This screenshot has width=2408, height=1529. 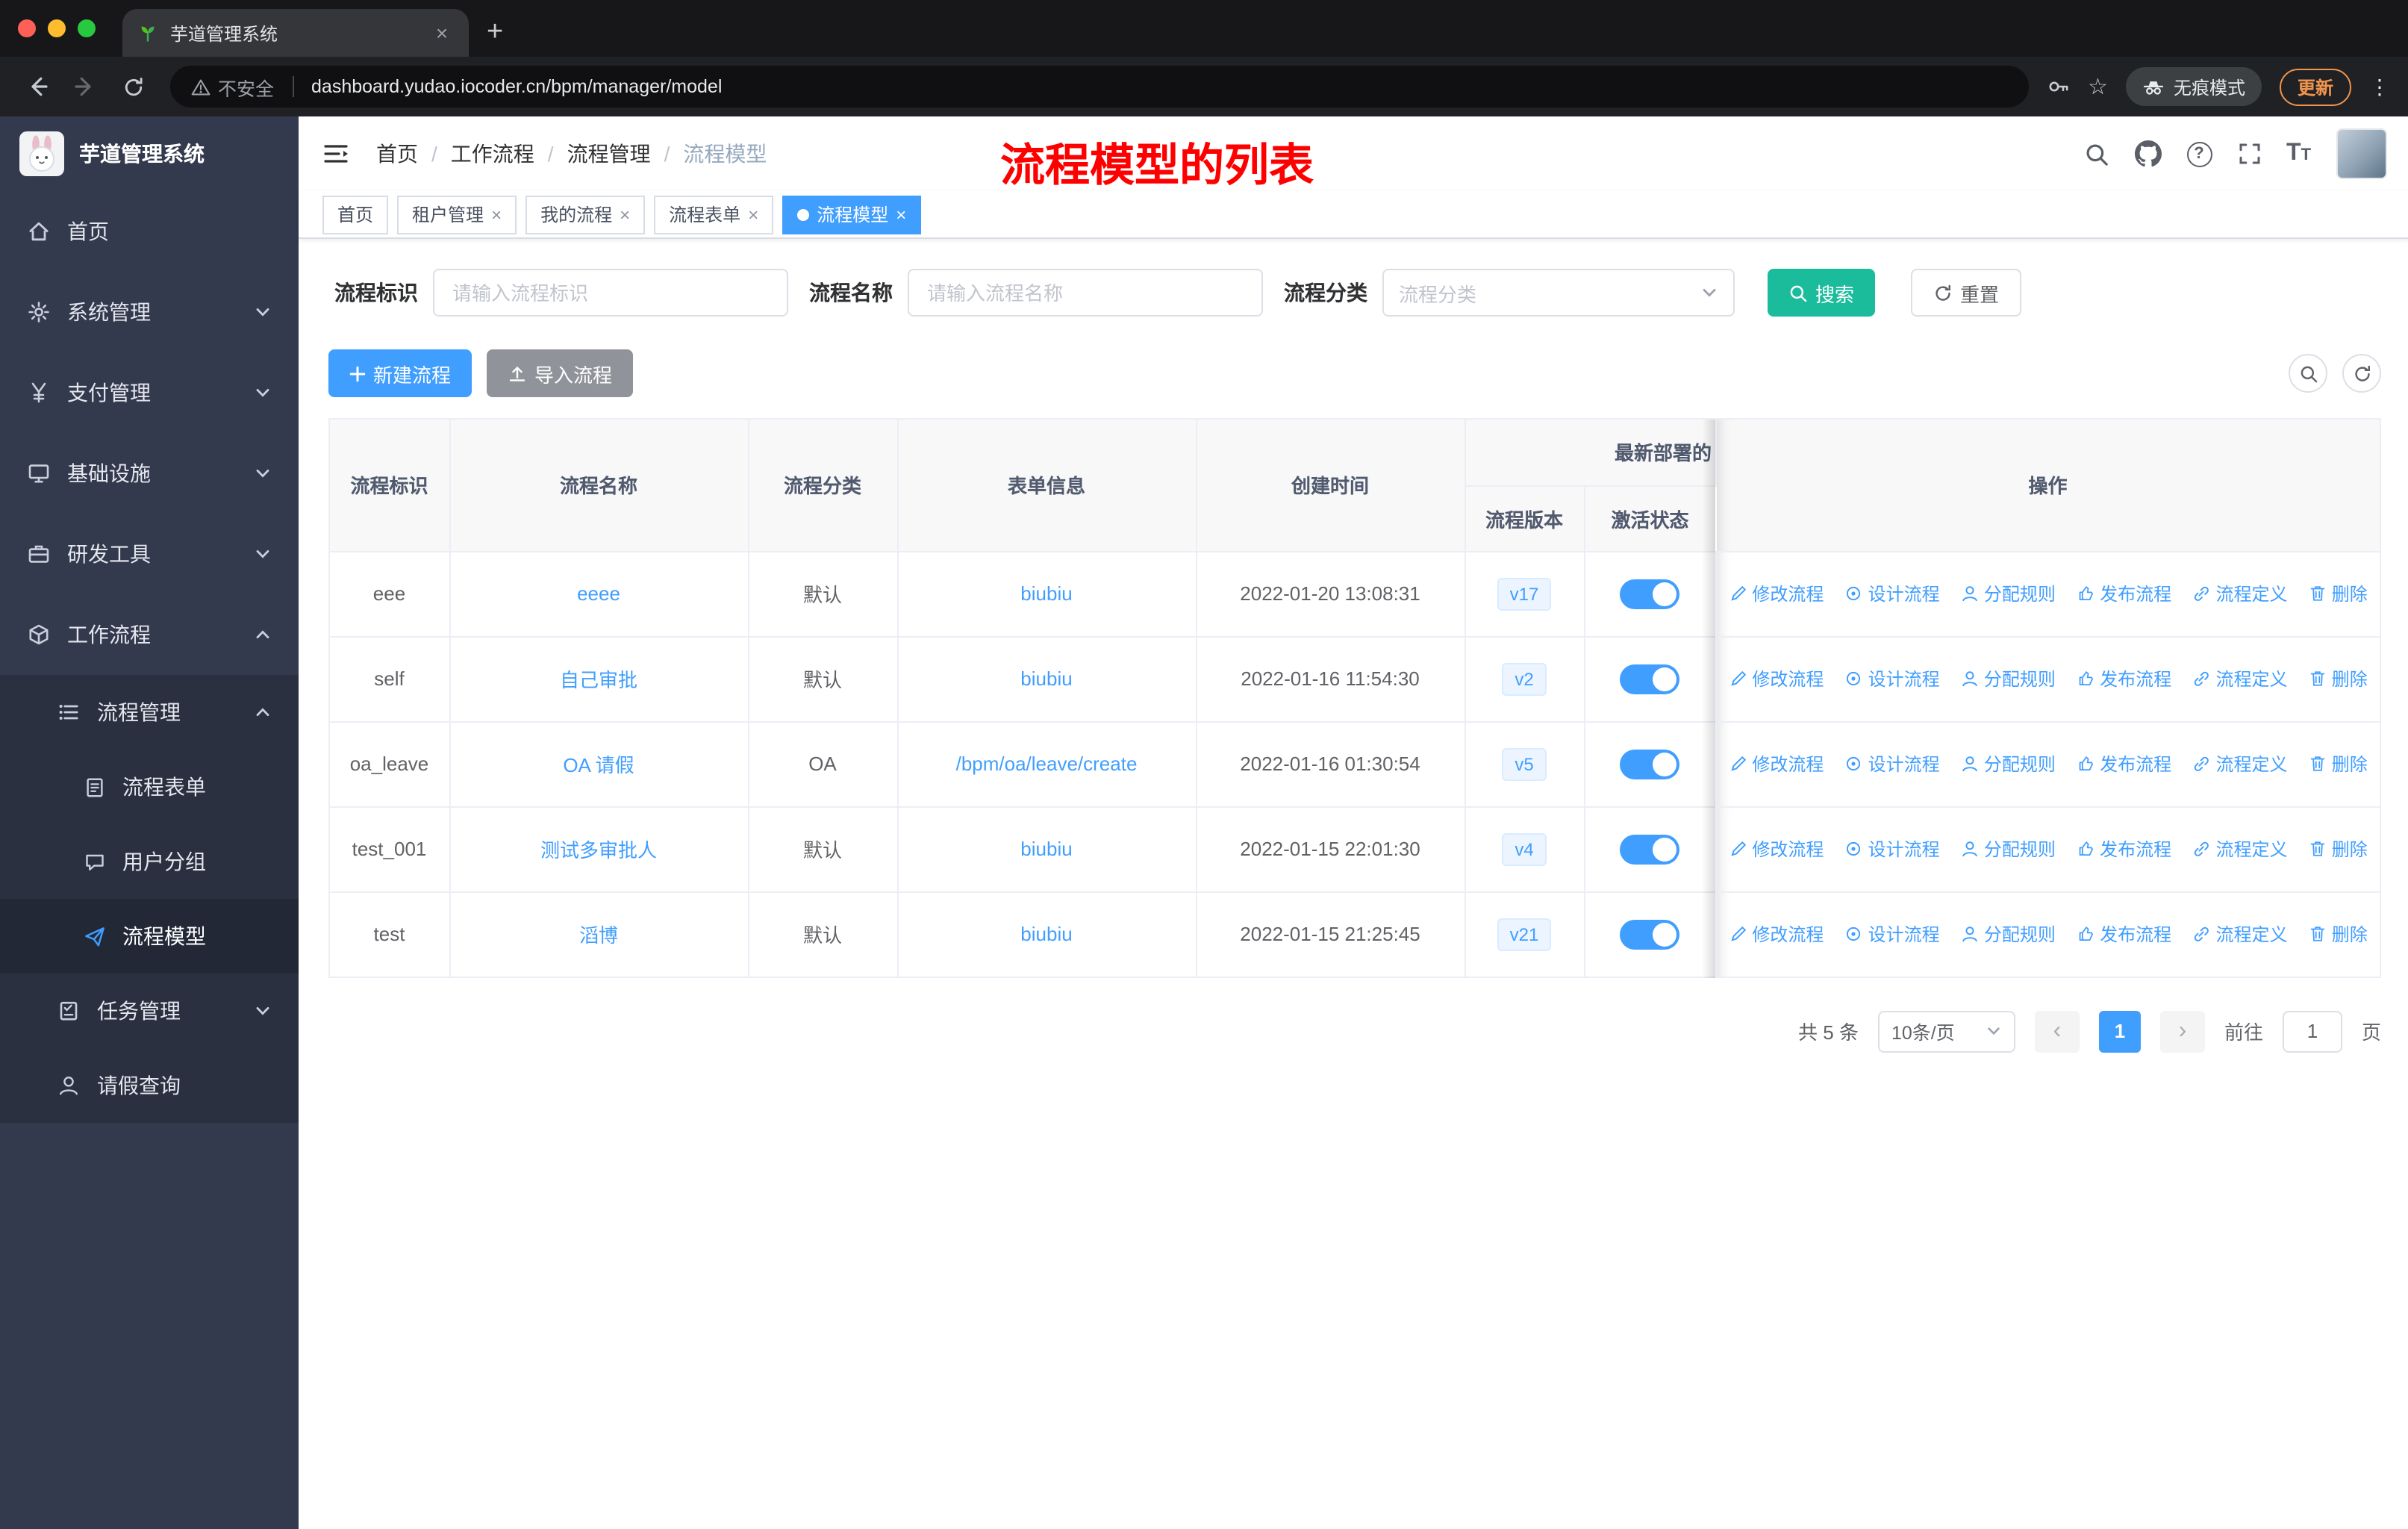 What do you see at coordinates (149, 787) in the screenshot?
I see `sidebar-item-process-form: 流程表单` at bounding box center [149, 787].